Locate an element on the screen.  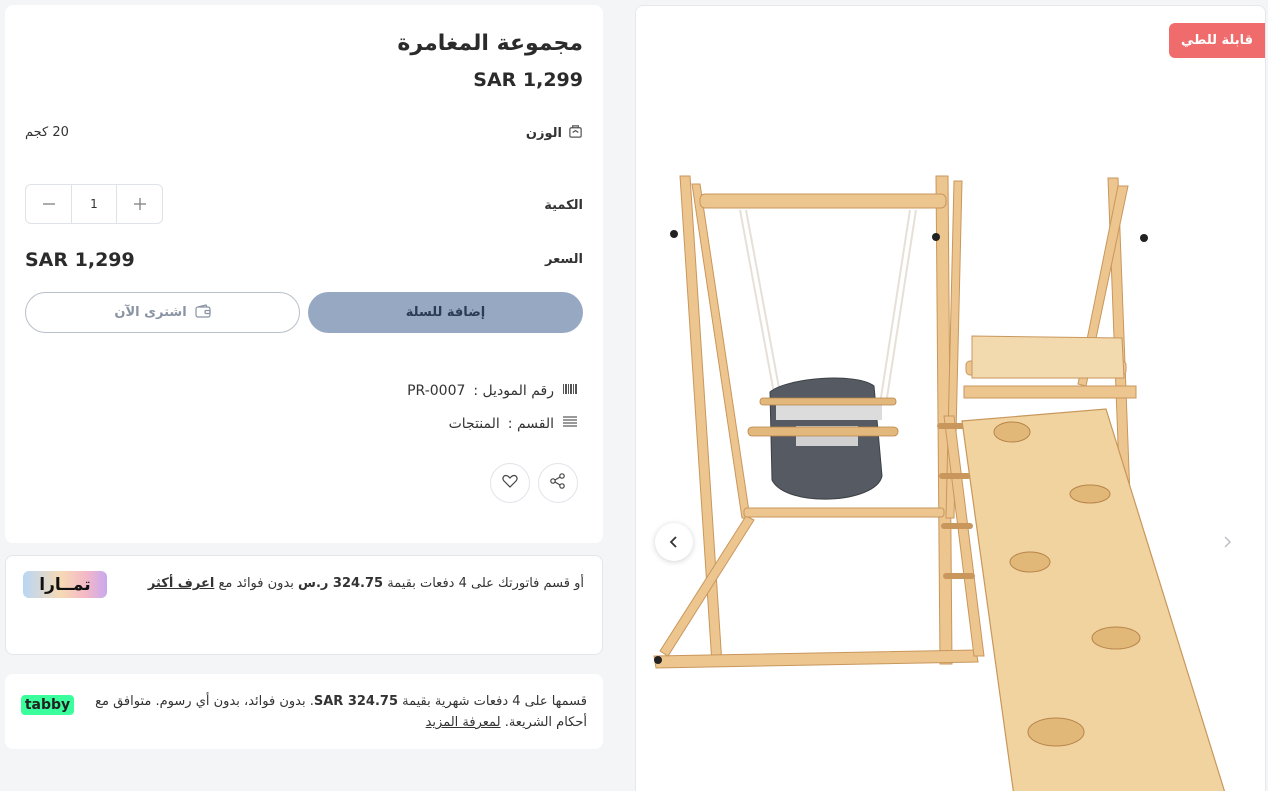
chevron-right-icon is located at coordinates (1227, 542).